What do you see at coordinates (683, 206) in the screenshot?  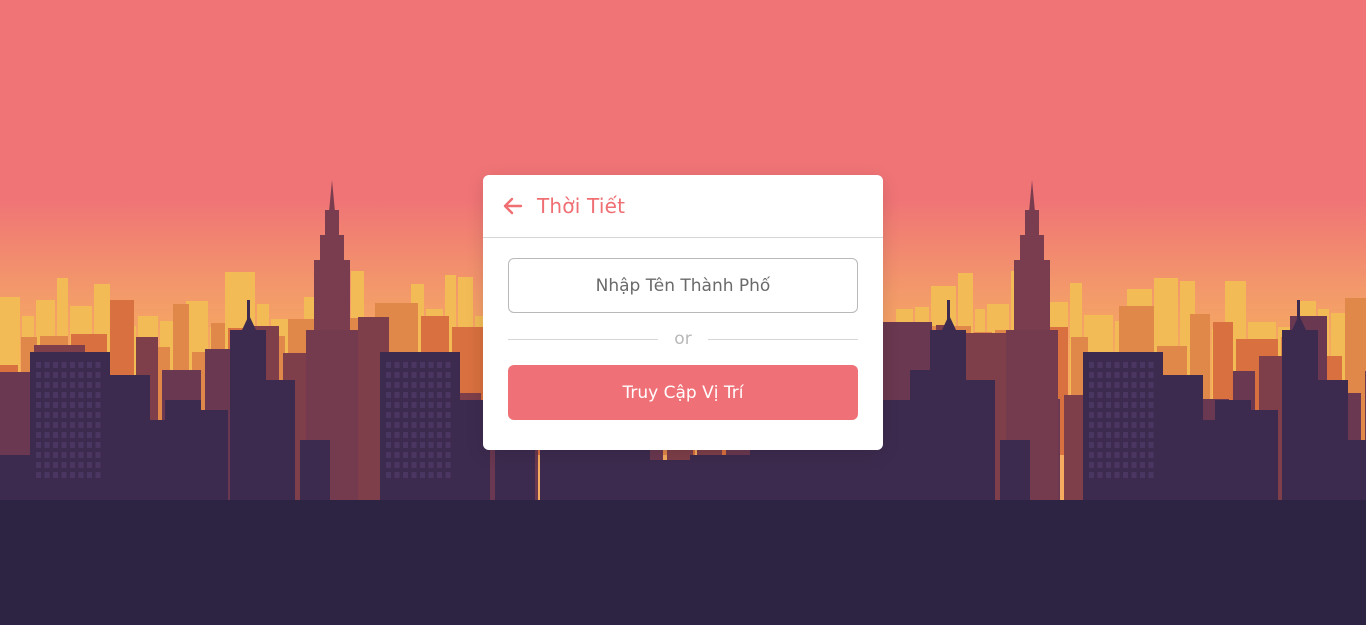 I see `card-header: Thời Tiết` at bounding box center [683, 206].